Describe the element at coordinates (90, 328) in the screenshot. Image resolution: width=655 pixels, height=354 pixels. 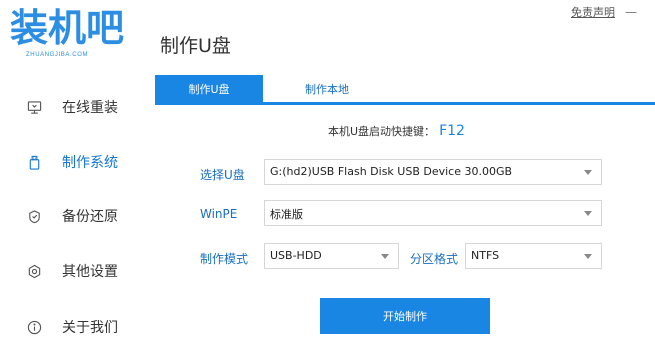
I see `sidebar-item-label: 关于我们` at that location.